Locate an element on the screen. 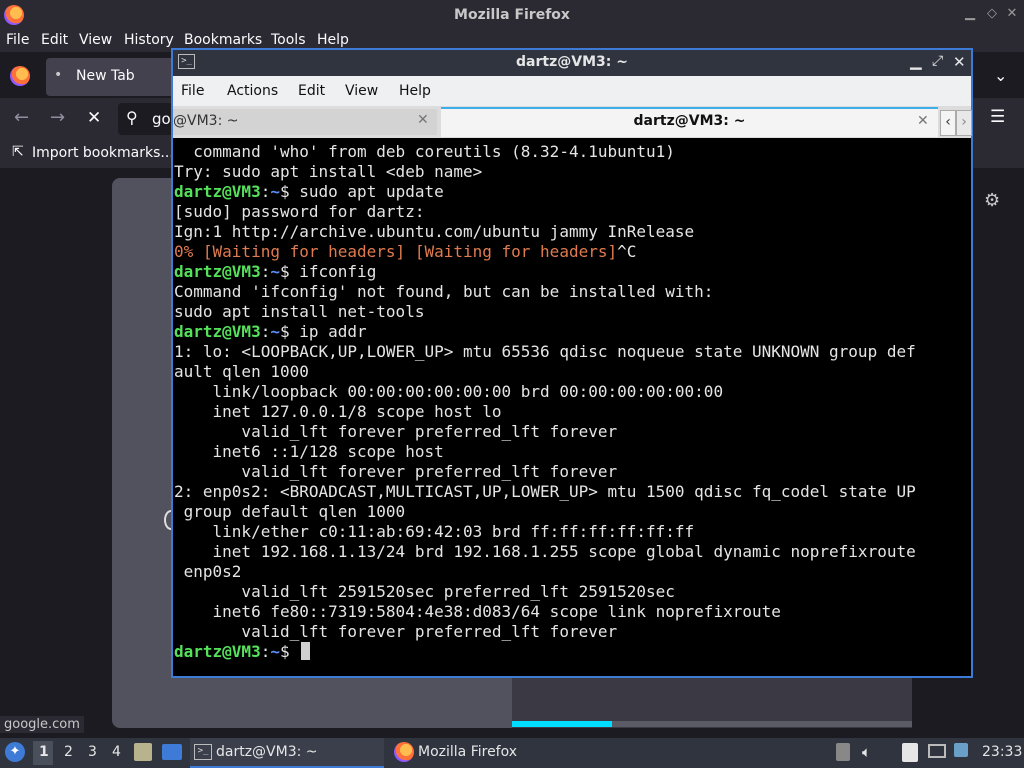 The height and width of the screenshot is (768, 1024). terminal-output-line: ault qlen 1000 is located at coordinates (241, 371).